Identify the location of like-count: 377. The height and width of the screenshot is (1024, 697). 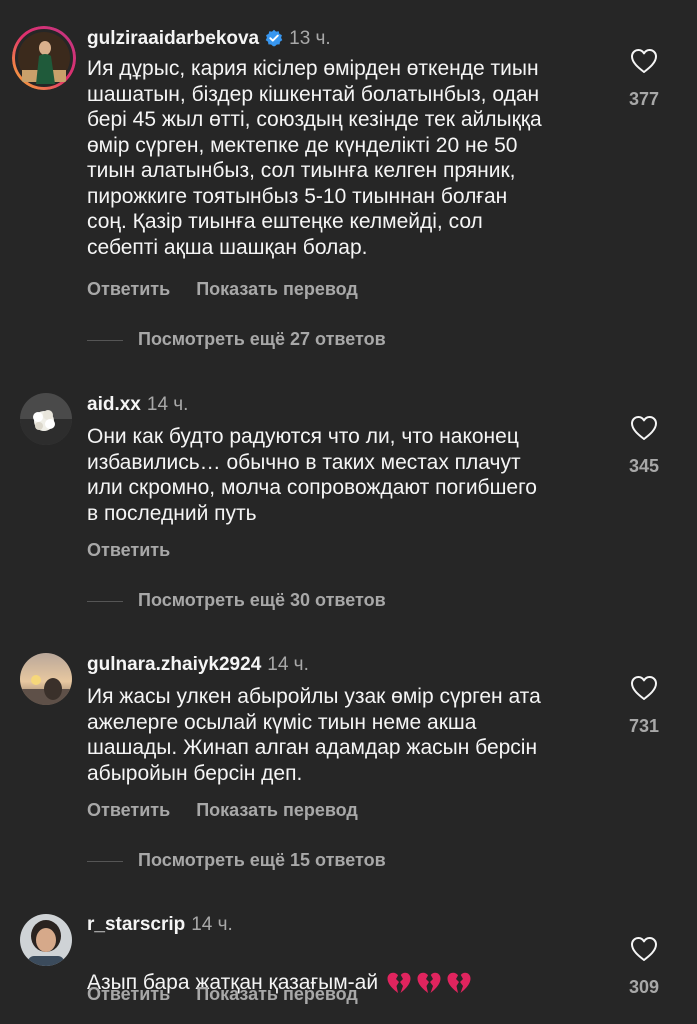
(644, 99).